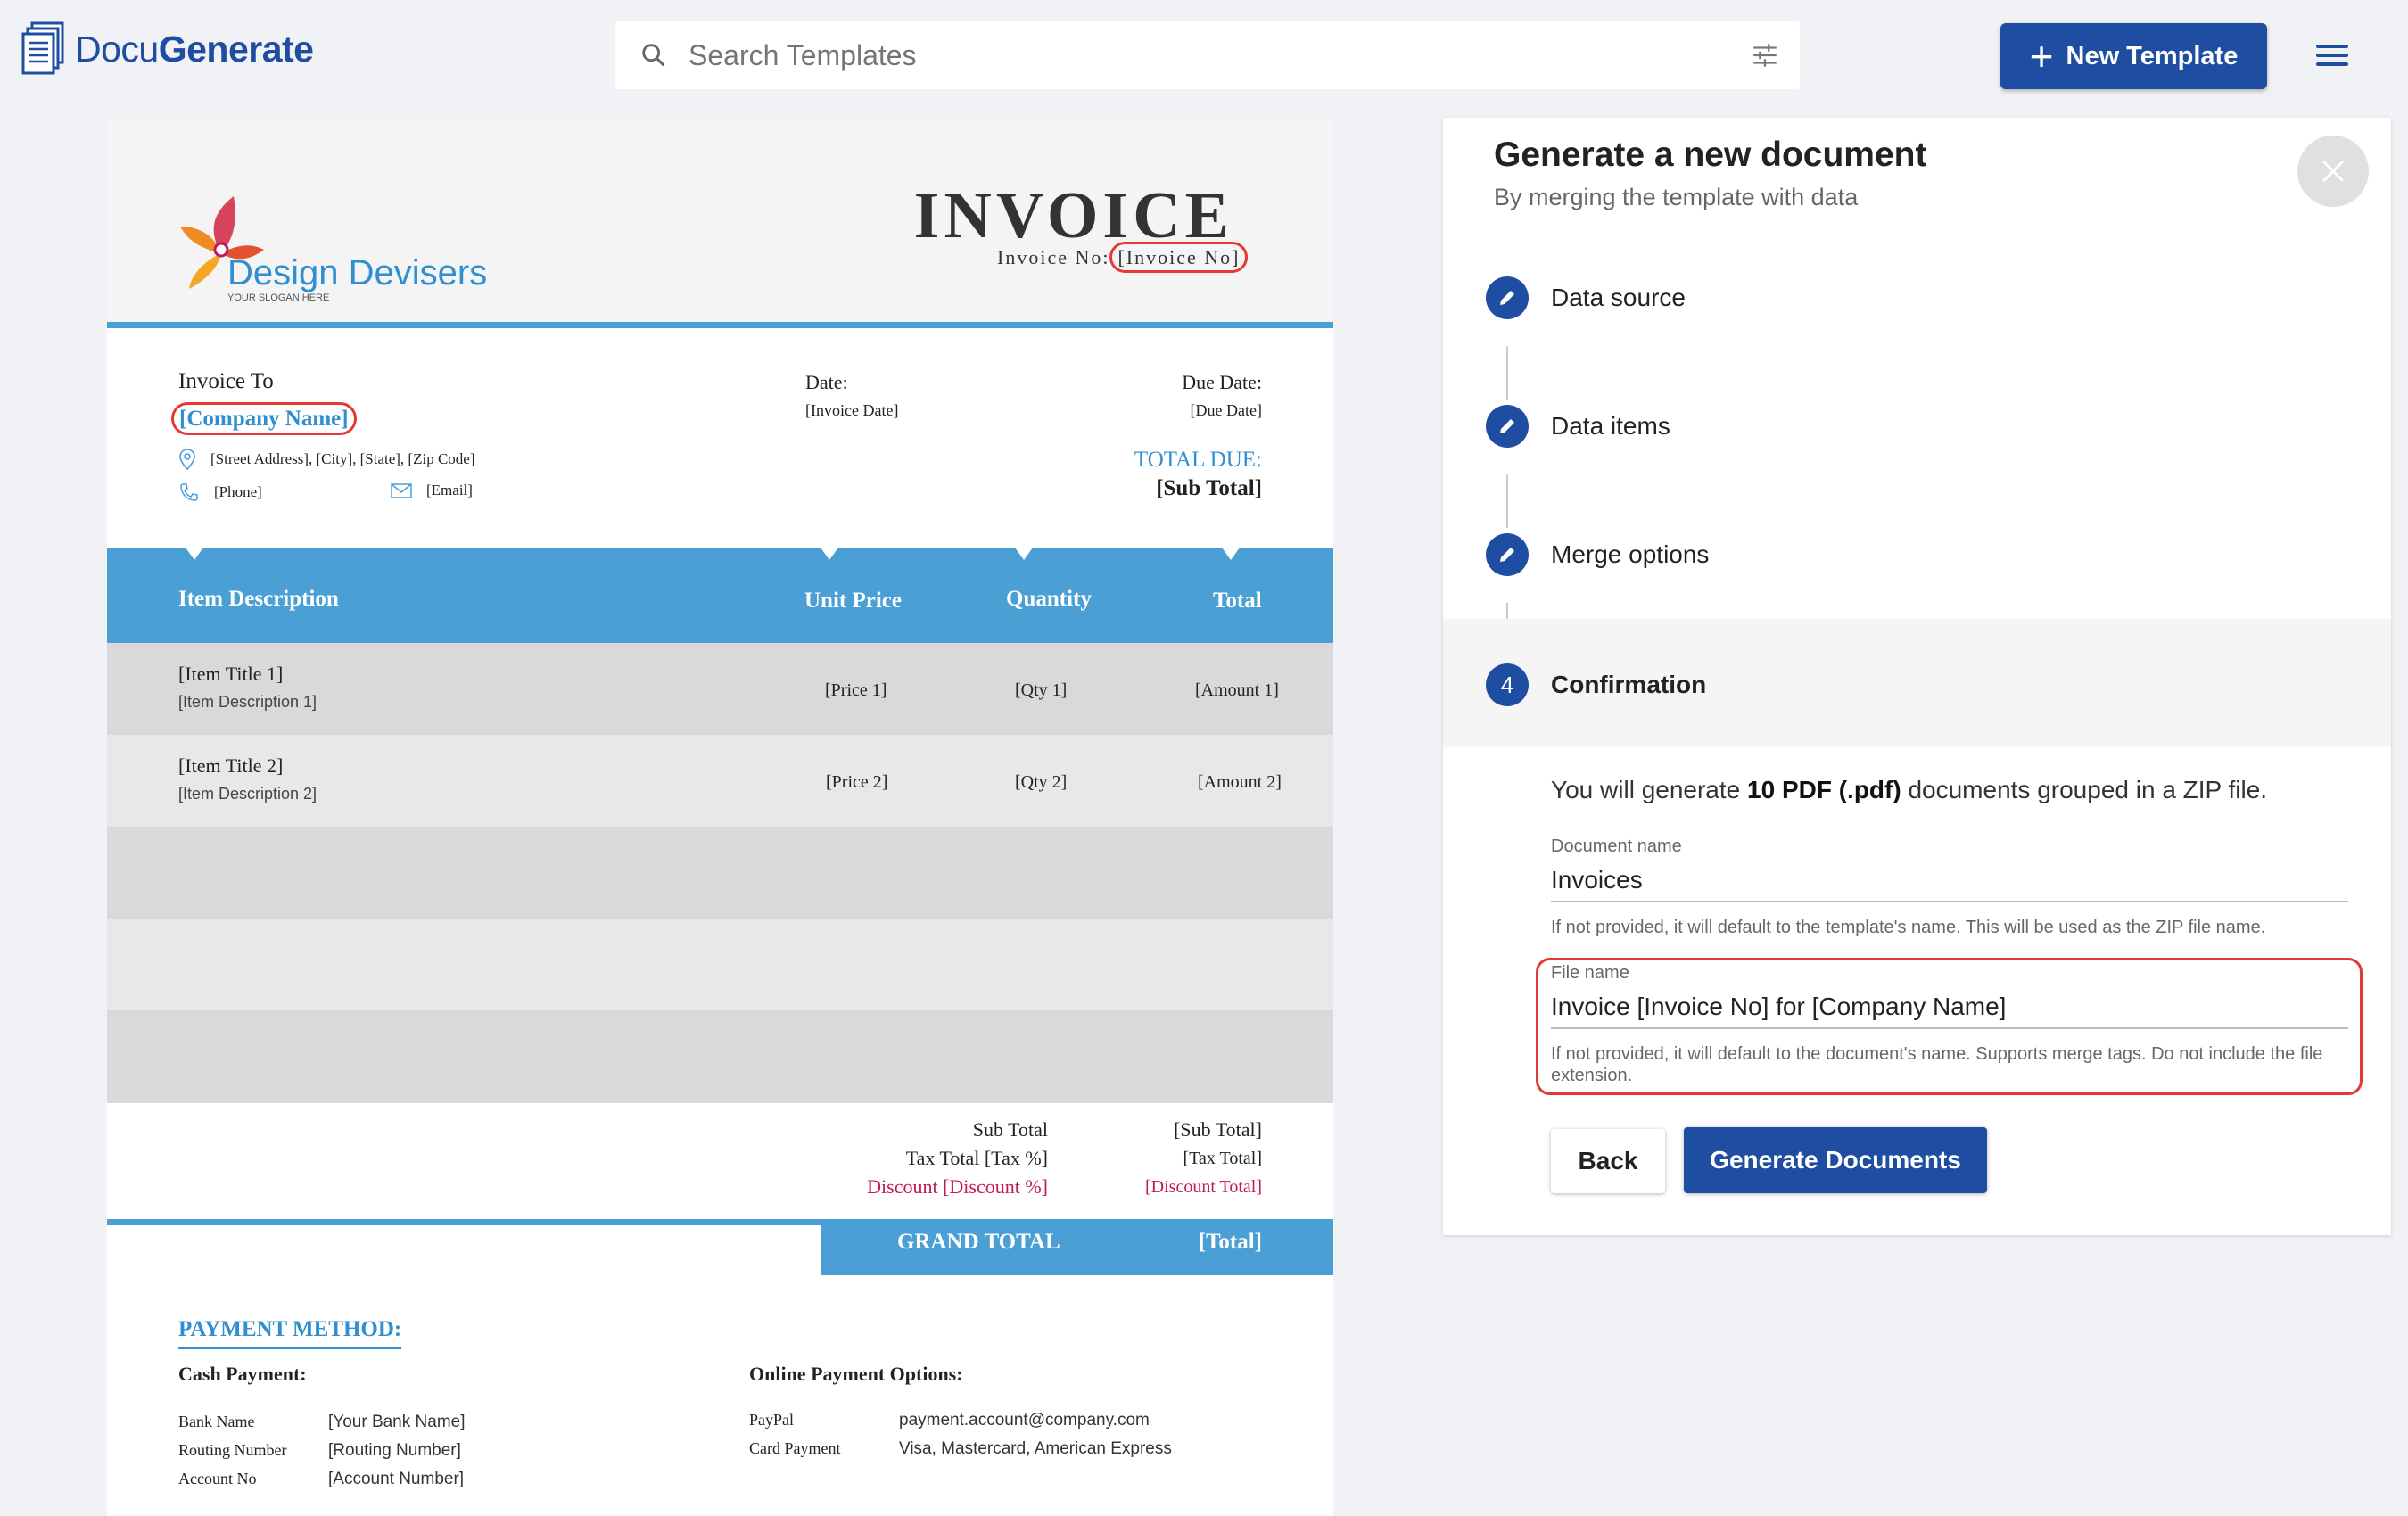  Describe the element at coordinates (278, 297) in the screenshot. I see `brand-slogan: YOUR SLOGAN HERE` at that location.